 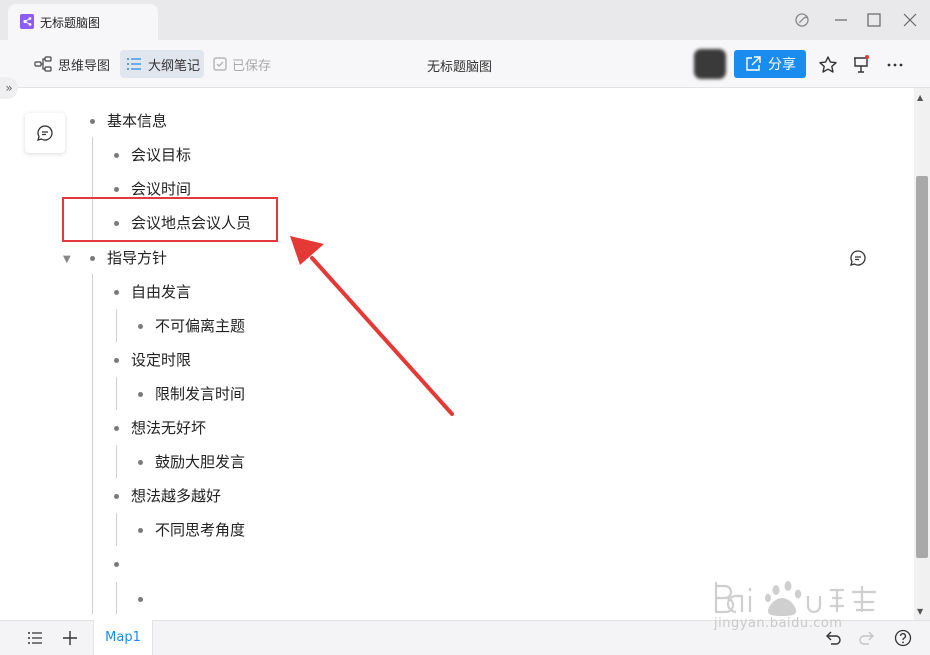 I want to click on outline-view-label: 大纲笔记, so click(x=174, y=66).